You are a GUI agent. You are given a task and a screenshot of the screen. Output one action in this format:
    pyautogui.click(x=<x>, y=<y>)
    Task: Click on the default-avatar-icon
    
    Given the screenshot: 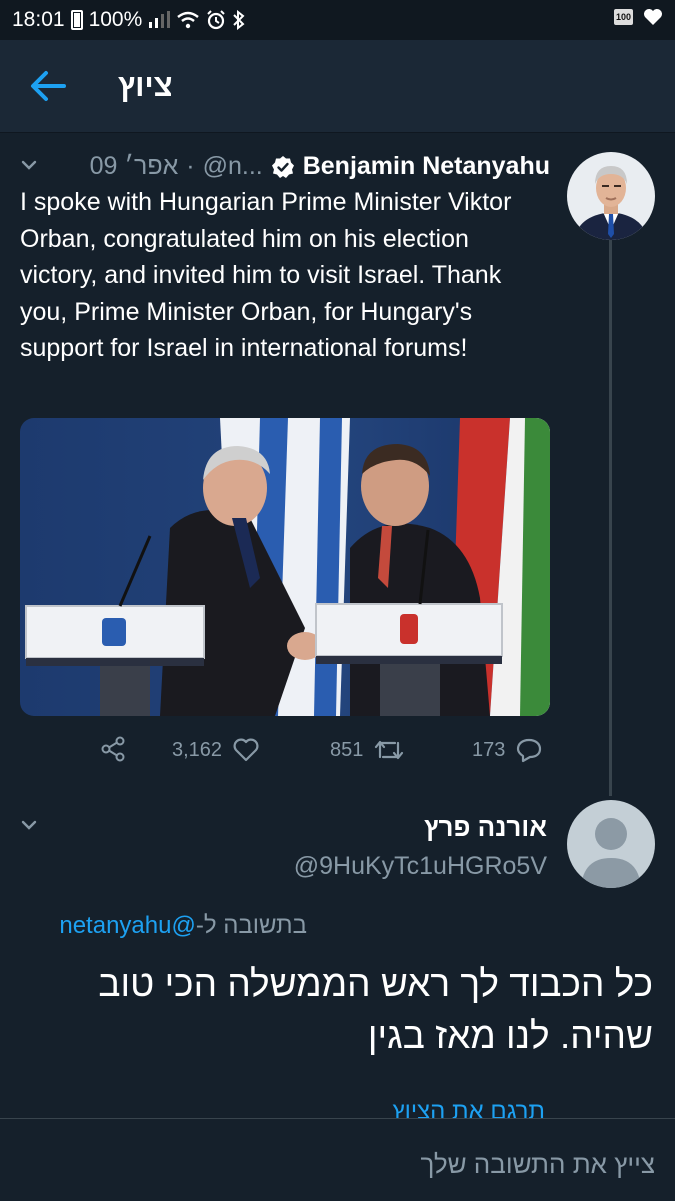 What is the action you would take?
    pyautogui.click(x=611, y=844)
    